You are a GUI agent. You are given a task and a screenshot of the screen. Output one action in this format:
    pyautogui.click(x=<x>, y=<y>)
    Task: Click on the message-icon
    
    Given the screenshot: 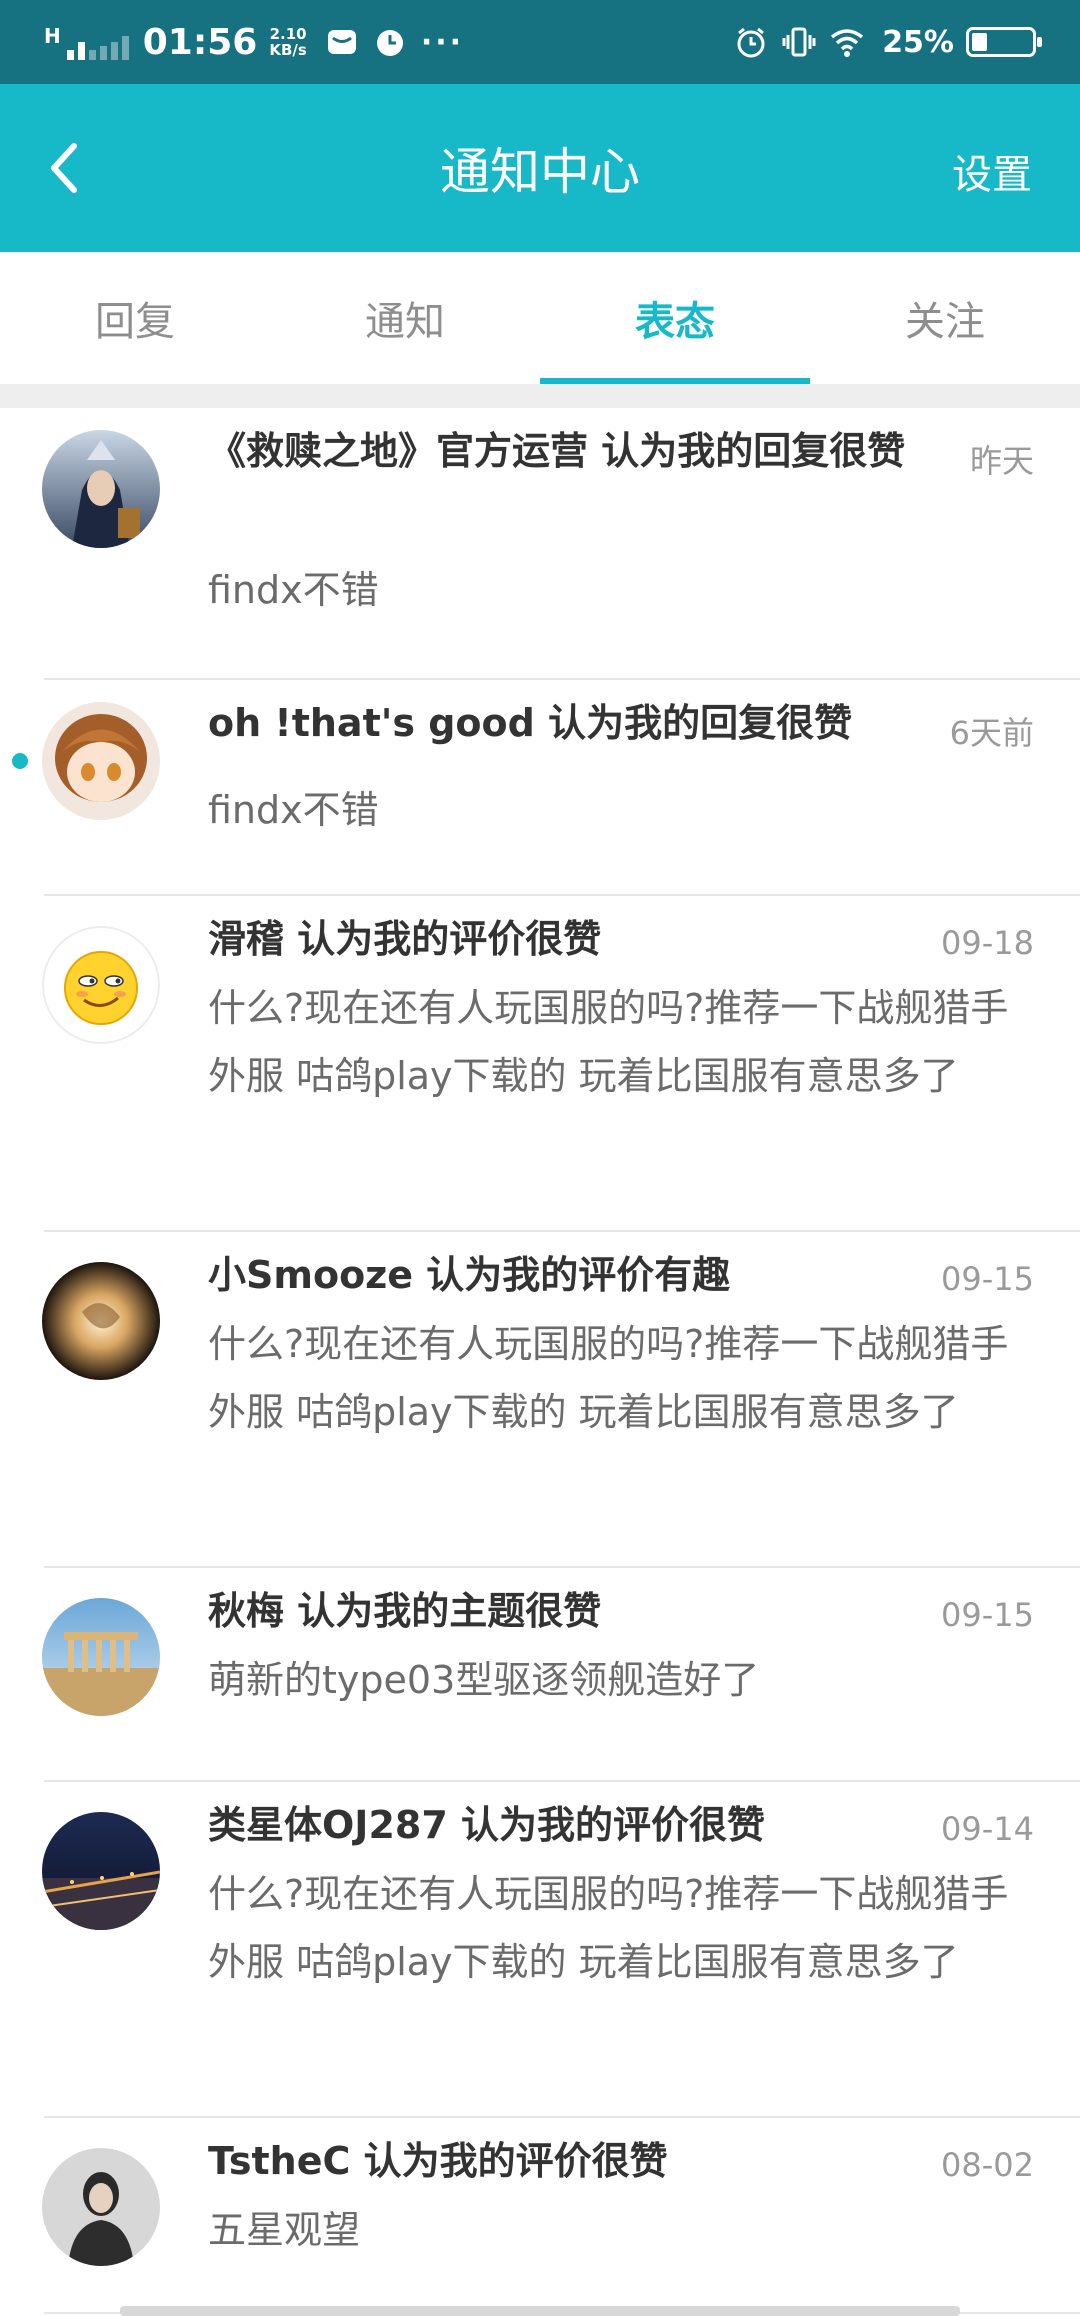 What is the action you would take?
    pyautogui.click(x=341, y=42)
    